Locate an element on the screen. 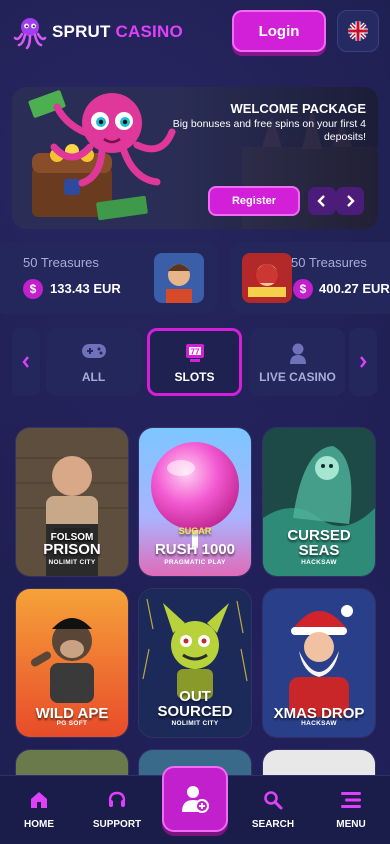 This screenshot has height=844, width=390. nav-home: HOME is located at coordinates (39, 810).